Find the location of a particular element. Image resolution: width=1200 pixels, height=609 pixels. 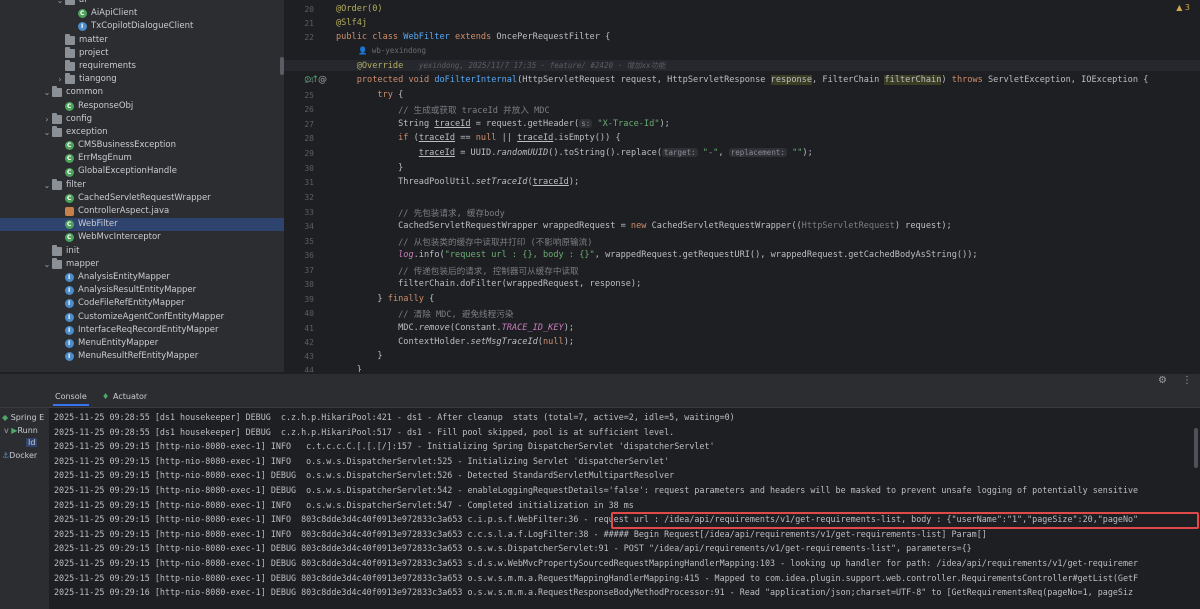

tree-item: CustomizeAgentConfEntityMapper is located at coordinates (142, 317).